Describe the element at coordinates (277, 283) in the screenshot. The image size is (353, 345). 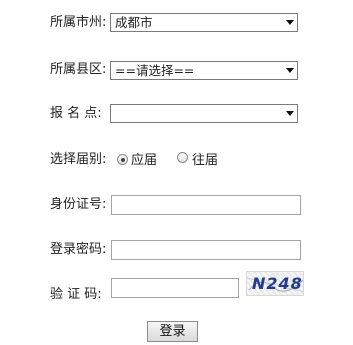
I see `captcha-text: N248` at that location.